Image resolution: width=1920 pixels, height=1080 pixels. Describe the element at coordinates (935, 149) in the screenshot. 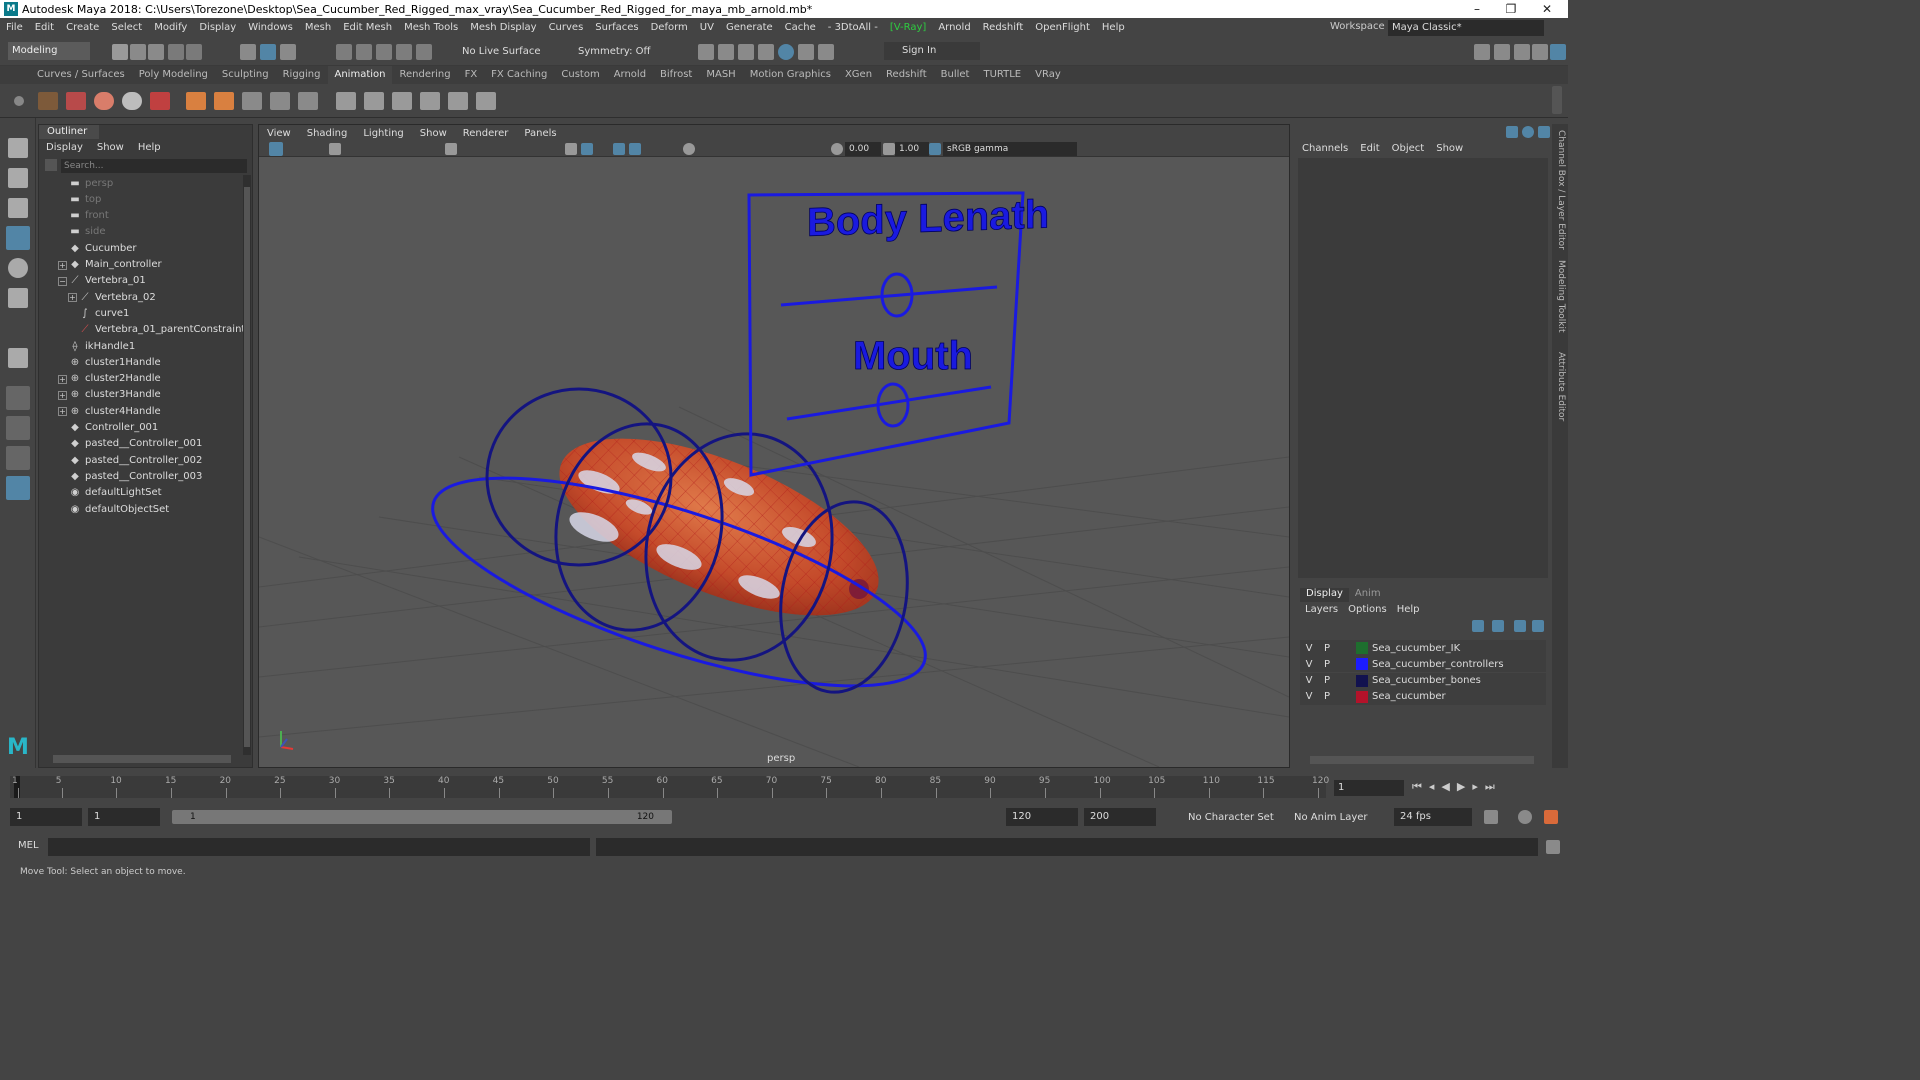

I see `color-management-icon` at that location.